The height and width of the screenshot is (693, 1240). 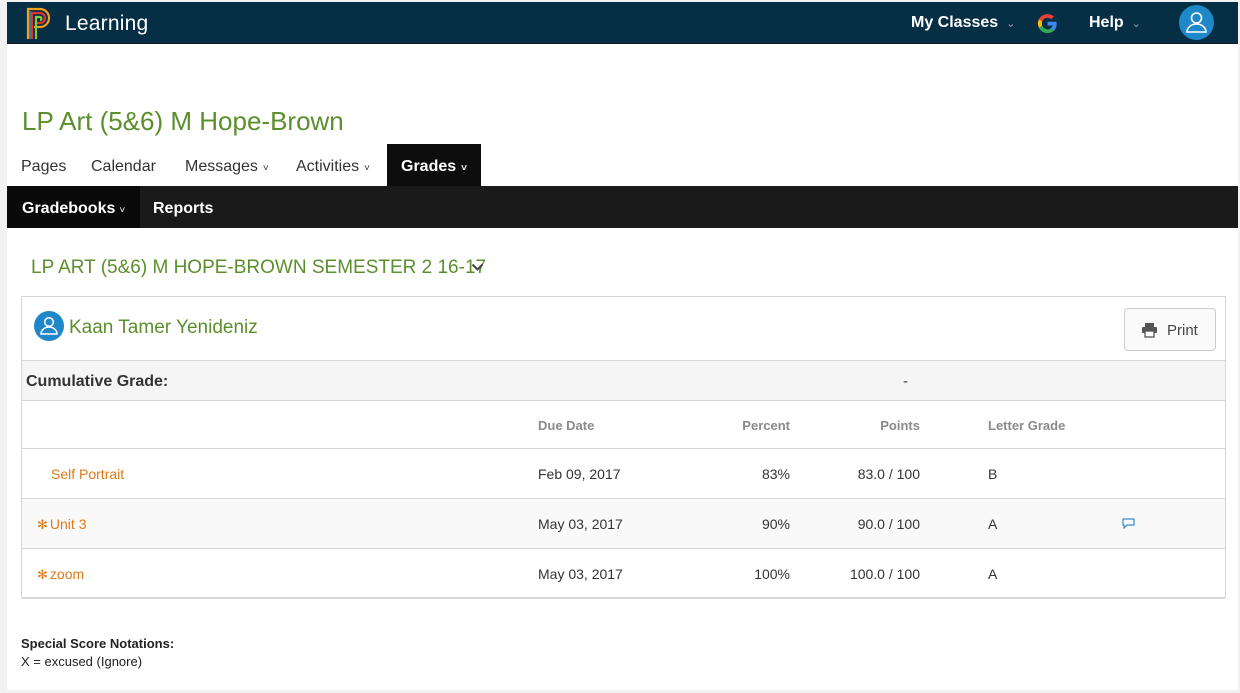 I want to click on tab-calendar-label: Calendar, so click(x=123, y=166).